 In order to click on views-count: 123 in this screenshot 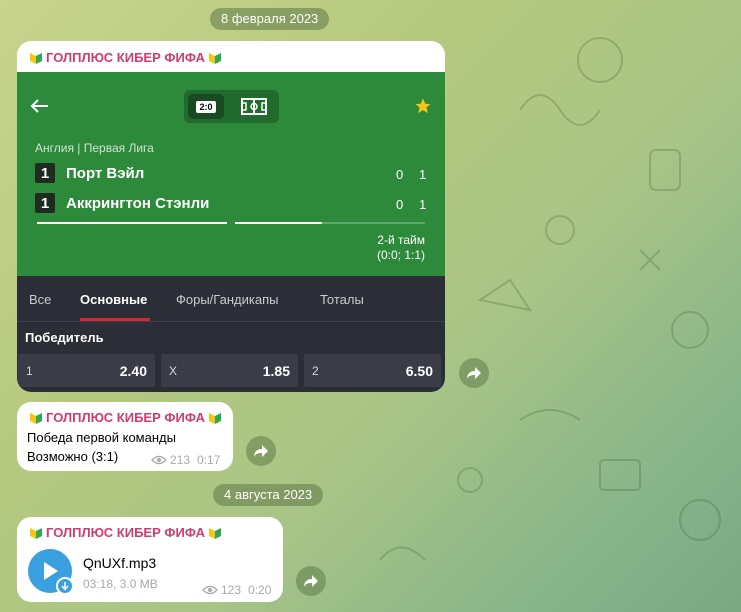, I will do `click(231, 590)`.